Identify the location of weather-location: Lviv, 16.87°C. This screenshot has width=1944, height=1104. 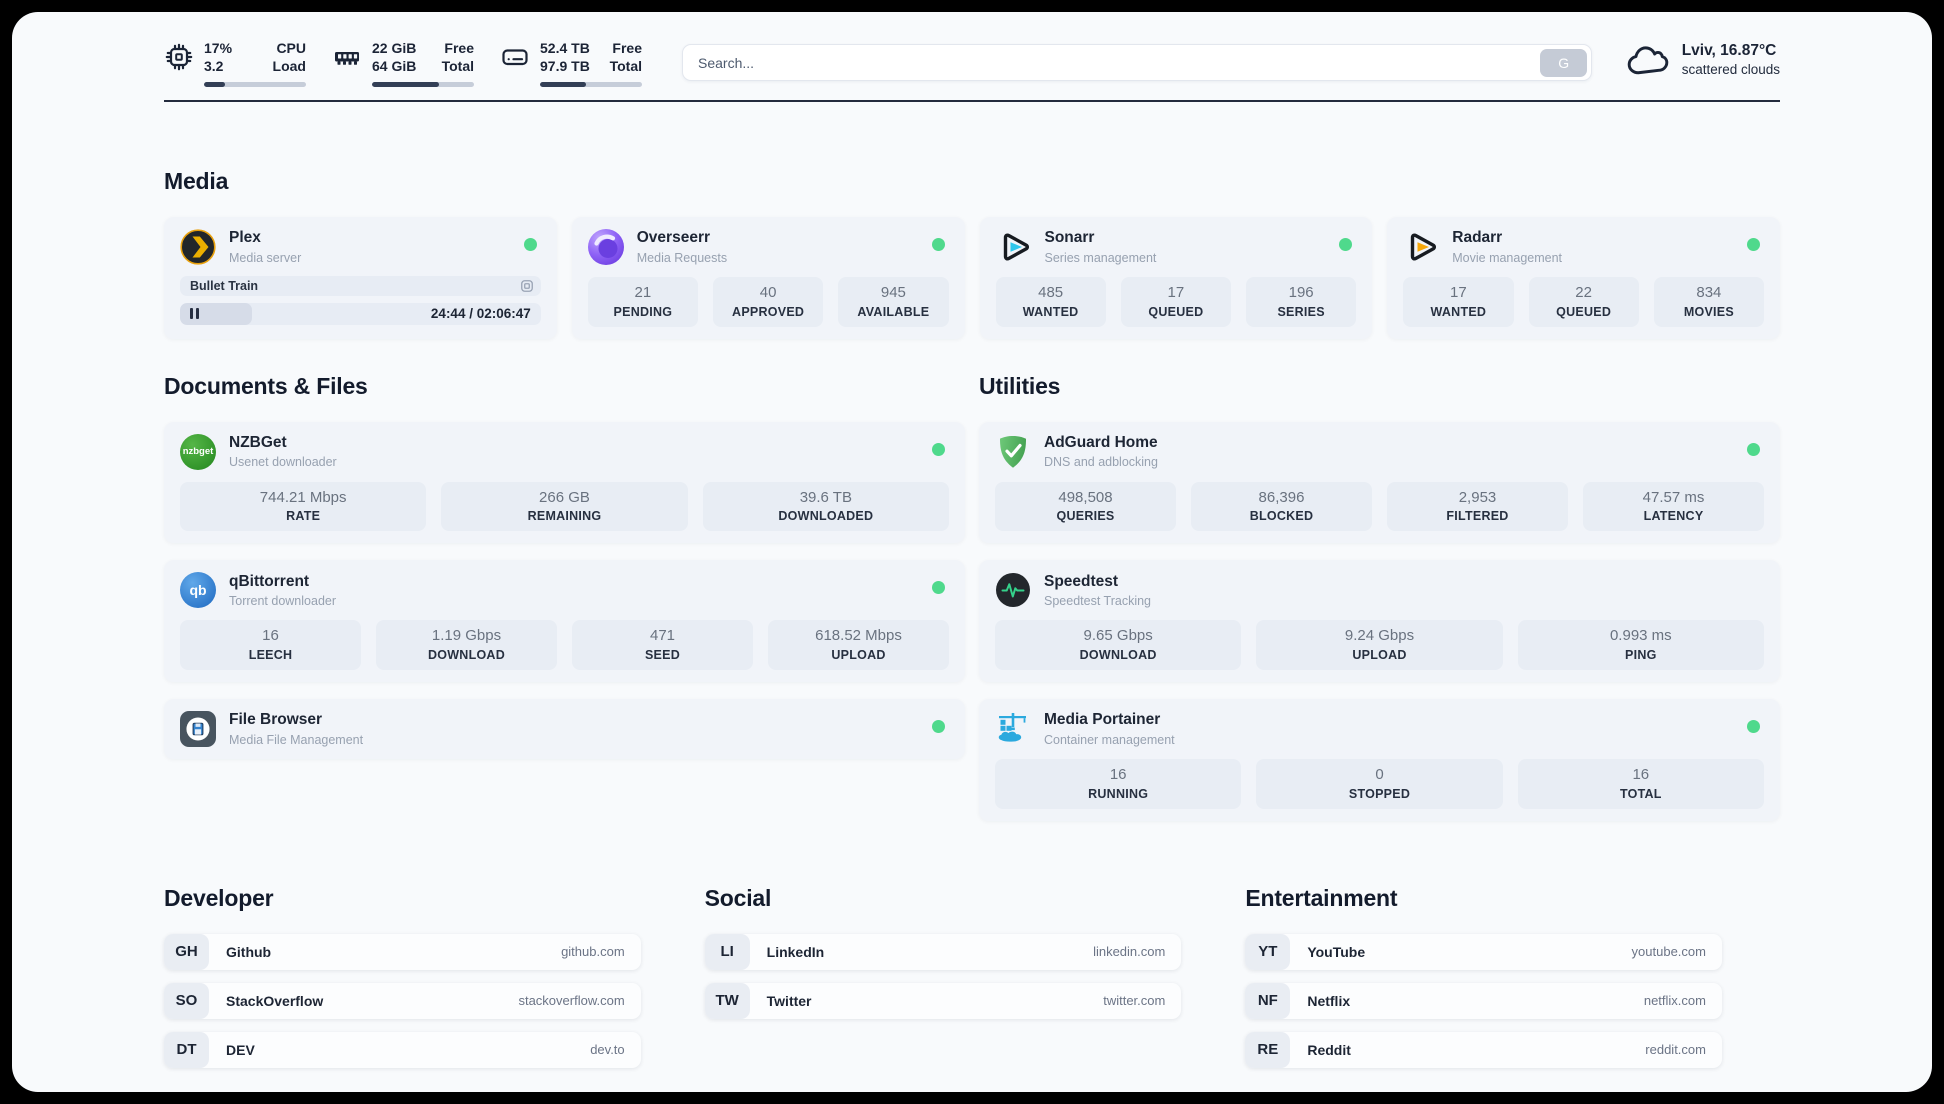
(1729, 50).